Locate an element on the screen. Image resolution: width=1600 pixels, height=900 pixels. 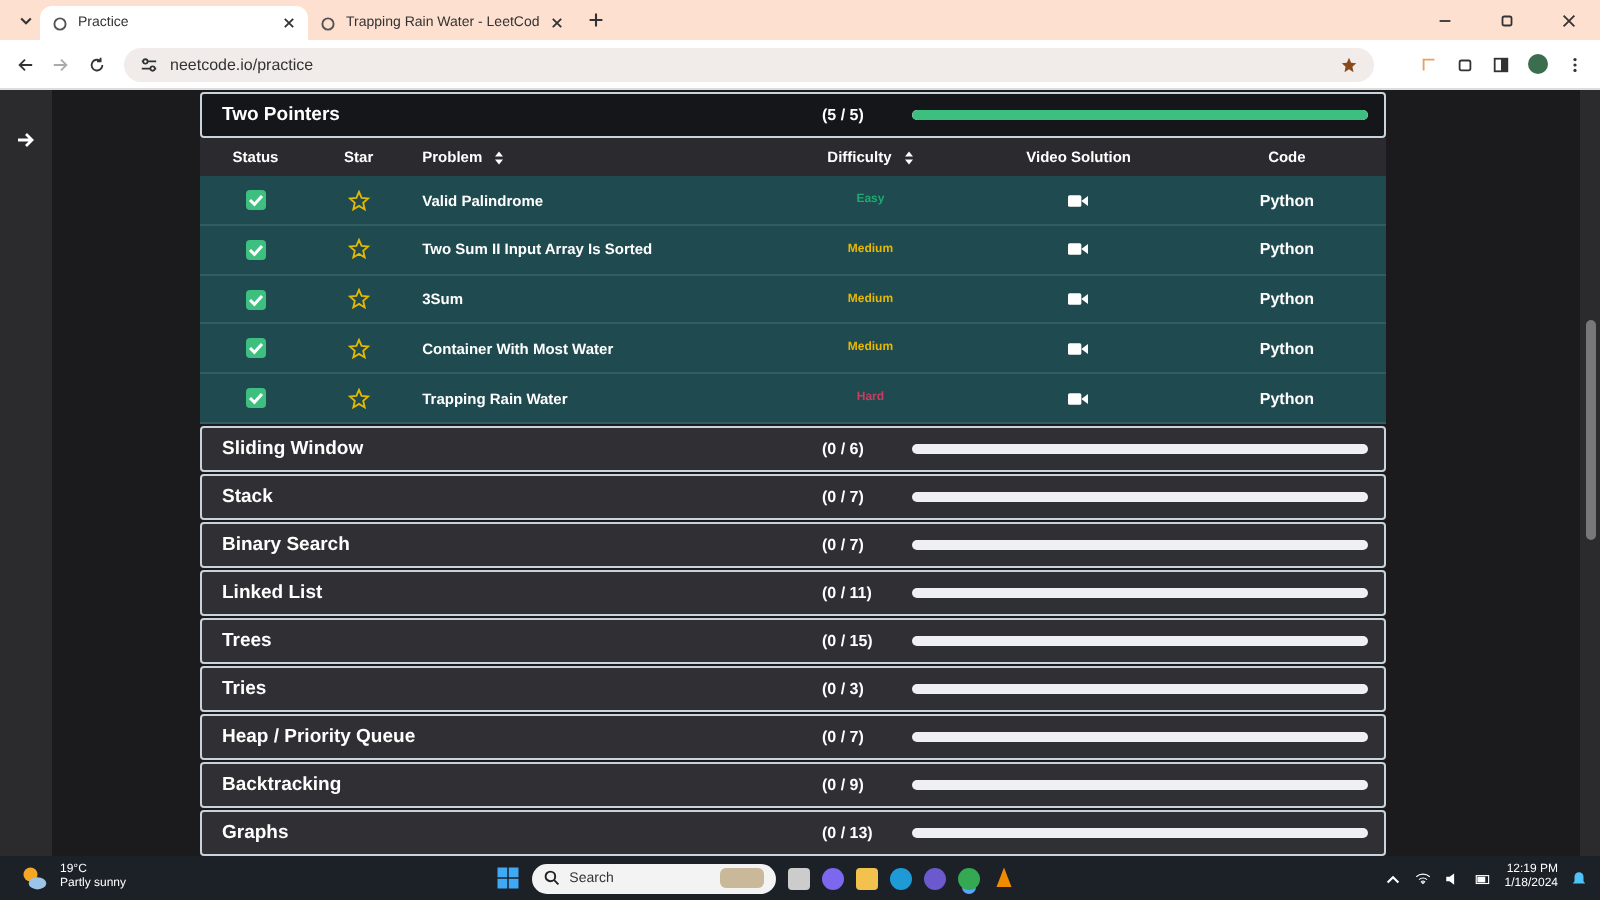
progress-count: (0 / 13) is located at coordinates (848, 833).